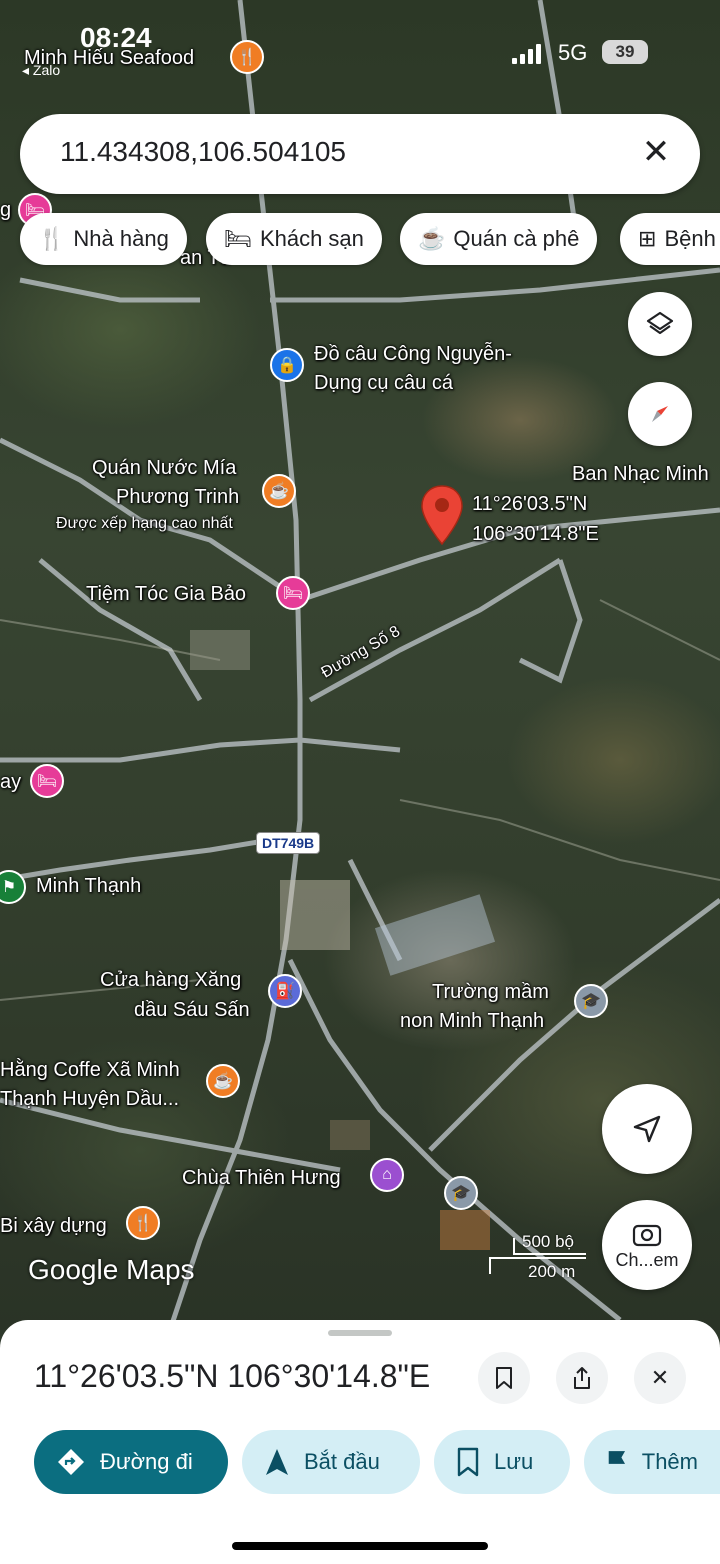 The image size is (720, 1564). I want to click on save-icon-button, so click(504, 1378).